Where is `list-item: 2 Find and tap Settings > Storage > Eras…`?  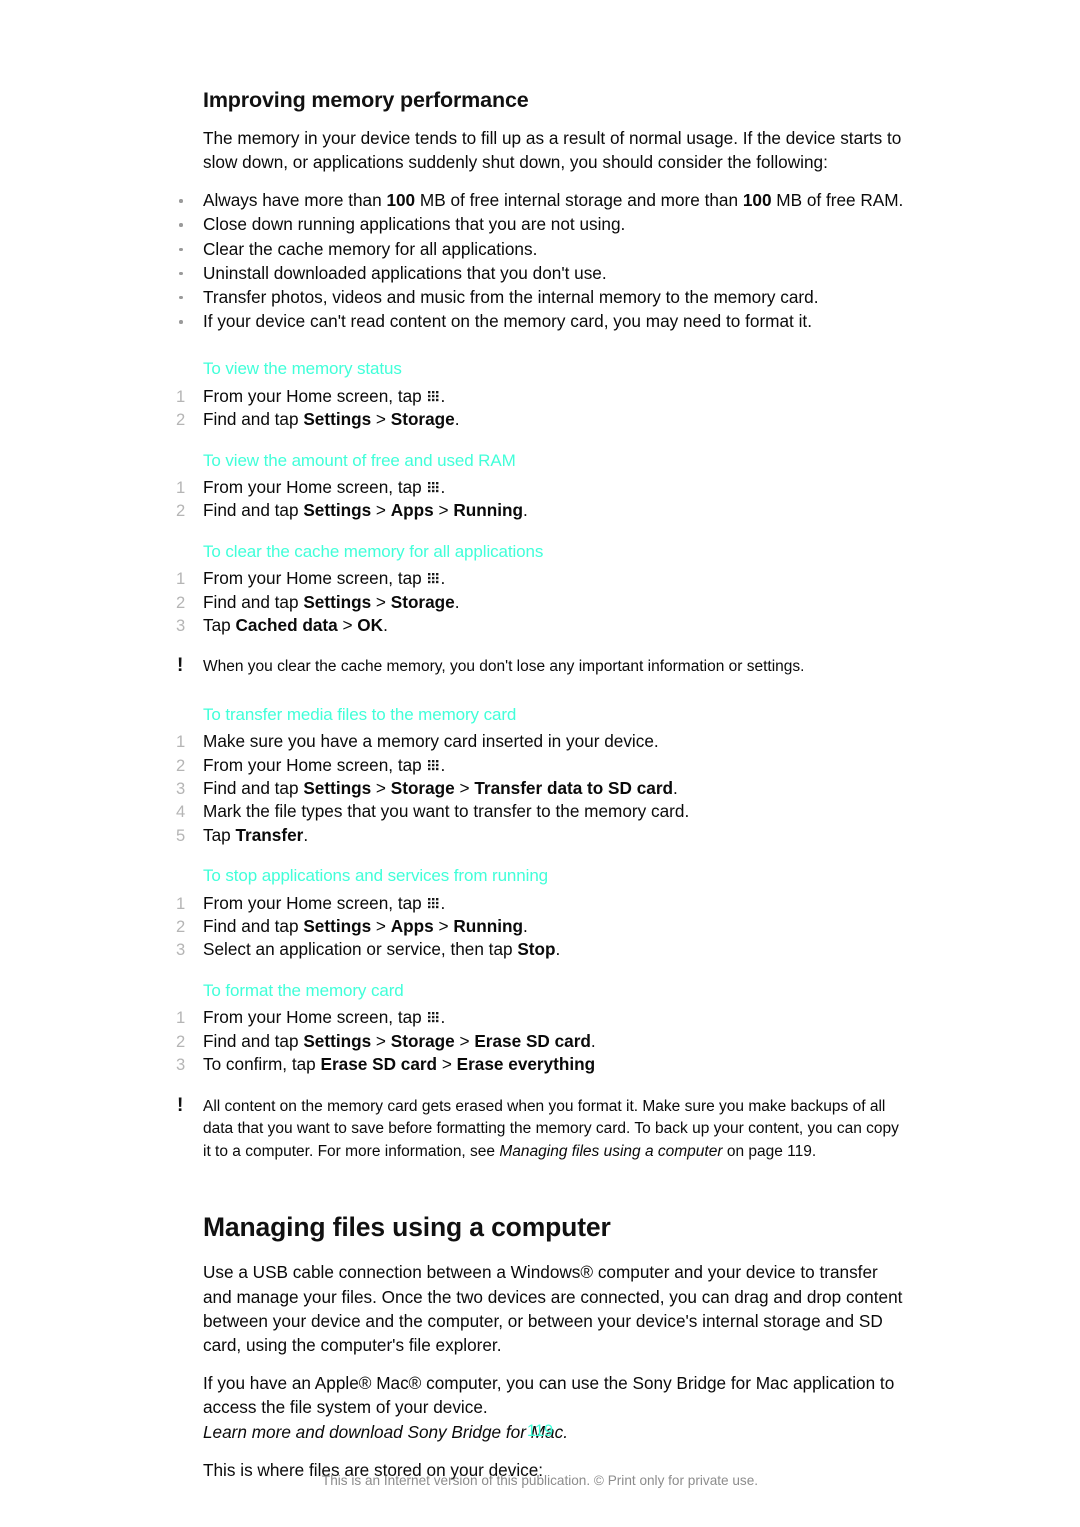 list-item: 2 Find and tap Settings > Storage > Eras… is located at coordinates (541, 1041).